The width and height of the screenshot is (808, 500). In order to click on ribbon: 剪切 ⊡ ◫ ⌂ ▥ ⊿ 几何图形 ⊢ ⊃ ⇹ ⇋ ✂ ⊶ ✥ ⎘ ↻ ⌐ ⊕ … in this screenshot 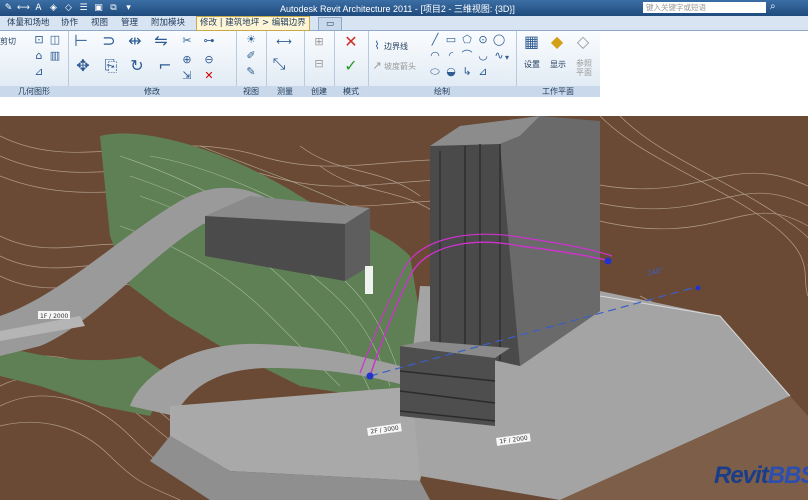, I will do `click(300, 64)`.